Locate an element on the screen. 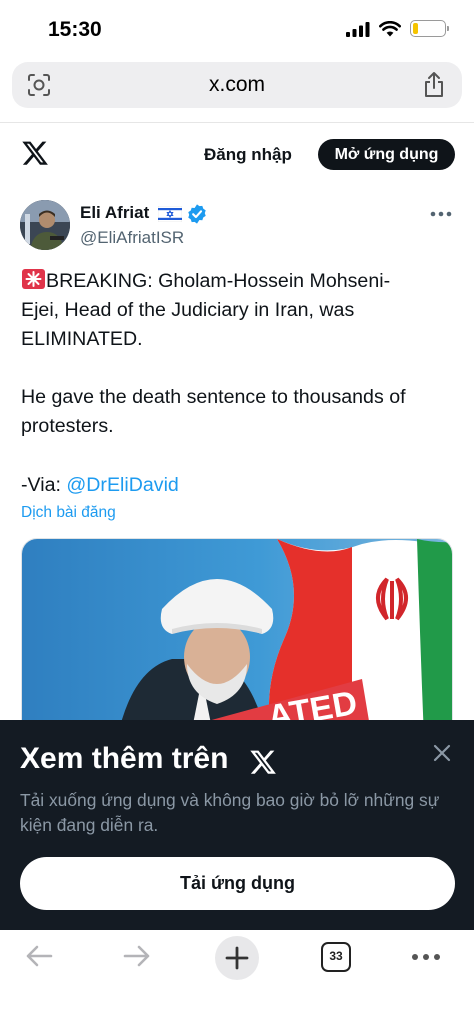 The width and height of the screenshot is (474, 1024). browser-toolbar: 33 is located at coordinates (237, 977).